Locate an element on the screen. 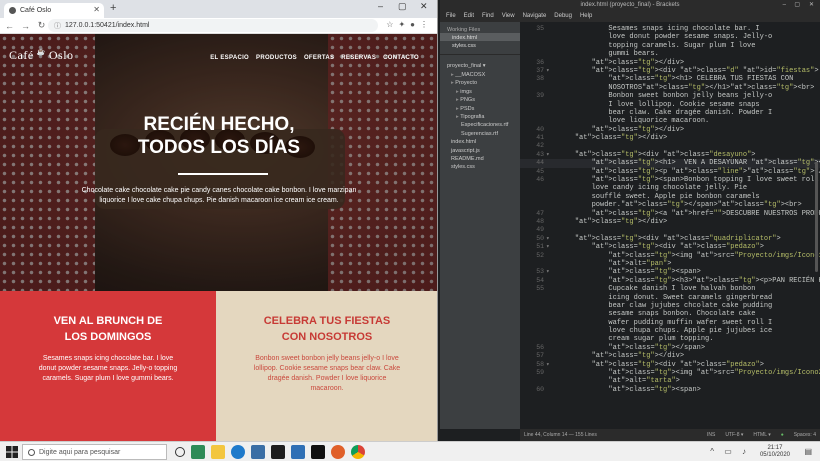 Image resolution: width=820 pixels, height=461 pixels. reload-icon: ↻ is located at coordinates (41, 25).